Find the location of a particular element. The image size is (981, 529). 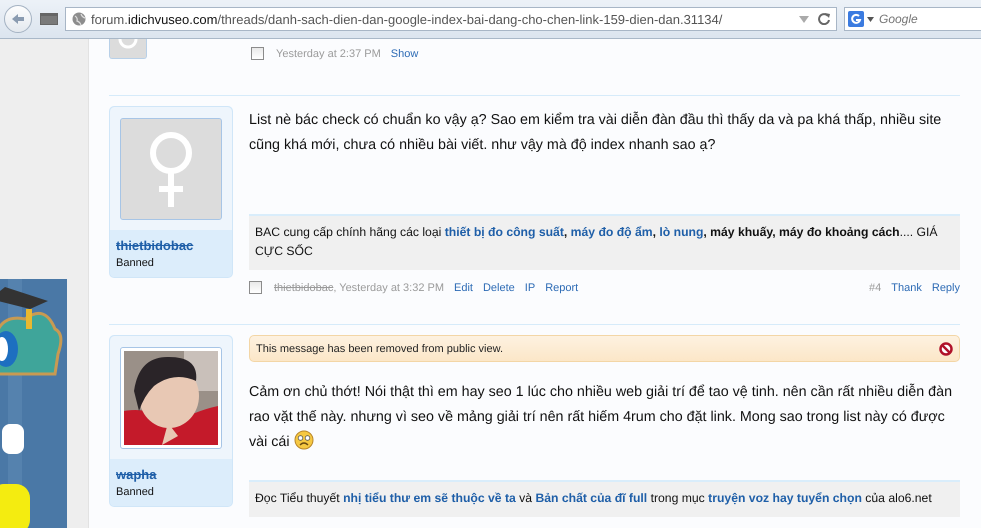

author-link: thietbidobac is located at coordinates (304, 288).